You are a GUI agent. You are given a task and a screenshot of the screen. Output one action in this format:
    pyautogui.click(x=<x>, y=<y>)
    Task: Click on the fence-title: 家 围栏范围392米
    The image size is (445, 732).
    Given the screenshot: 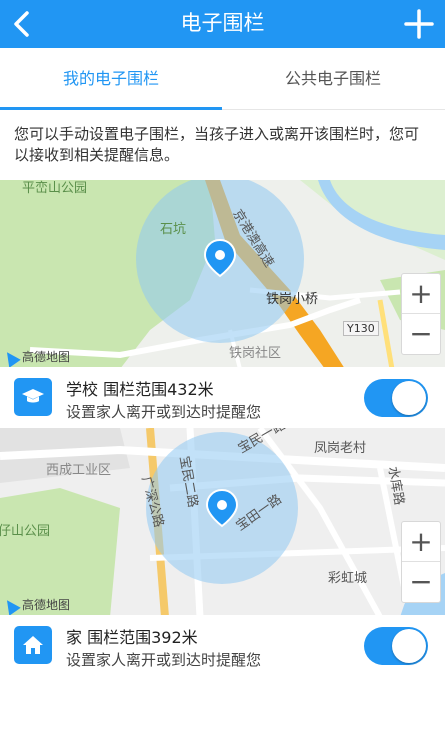 What is the action you would take?
    pyautogui.click(x=132, y=637)
    